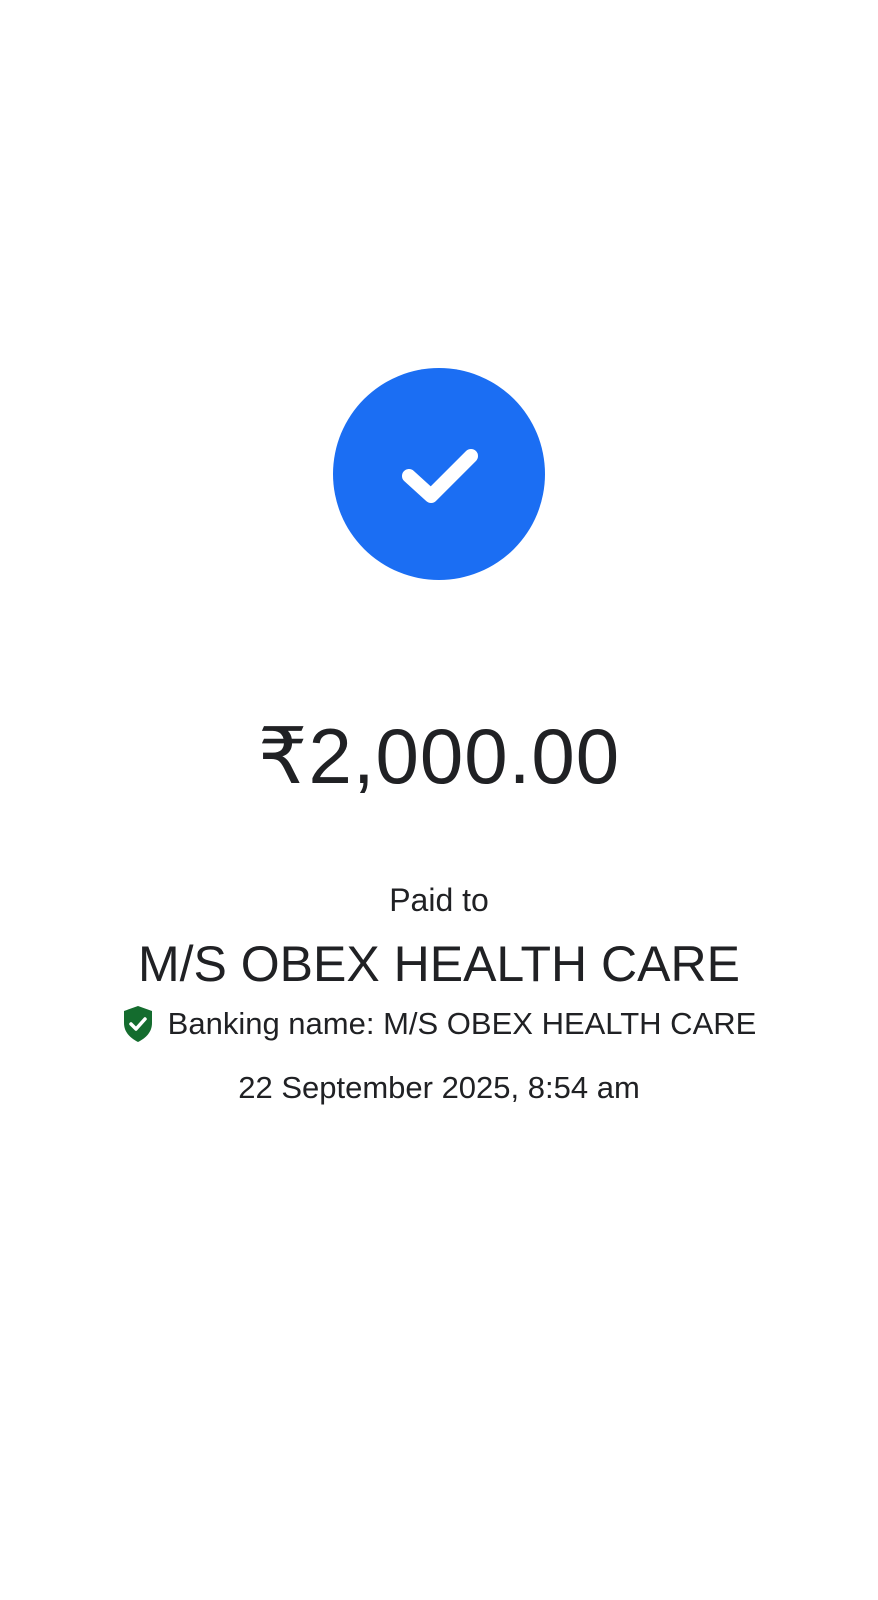 This screenshot has width=878, height=1600. What do you see at coordinates (439, 756) in the screenshot?
I see `payment-amount: ₹2,000.00` at bounding box center [439, 756].